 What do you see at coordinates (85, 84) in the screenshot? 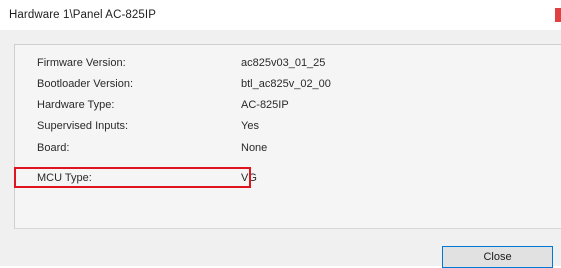
I see `bootloader-version-label: Bootloader Version:` at bounding box center [85, 84].